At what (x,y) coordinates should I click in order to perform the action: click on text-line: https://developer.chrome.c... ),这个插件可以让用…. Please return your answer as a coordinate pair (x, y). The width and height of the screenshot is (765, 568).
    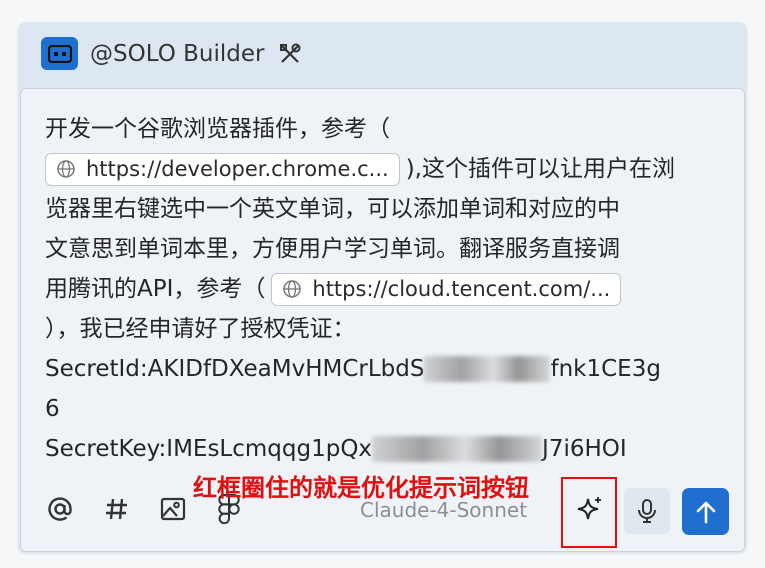
    Looking at the image, I should click on (380, 169).